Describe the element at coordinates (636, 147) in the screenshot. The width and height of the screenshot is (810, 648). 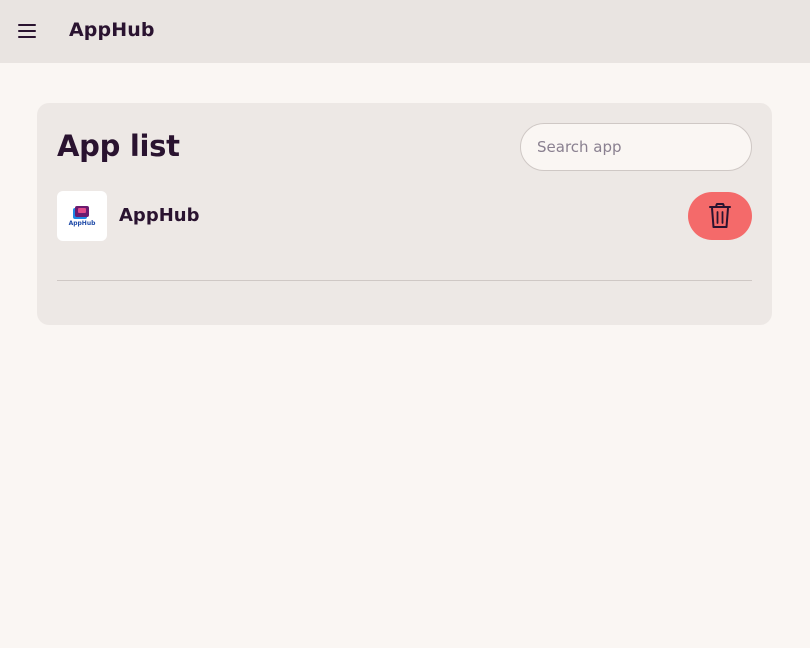
I see `search-input` at that location.